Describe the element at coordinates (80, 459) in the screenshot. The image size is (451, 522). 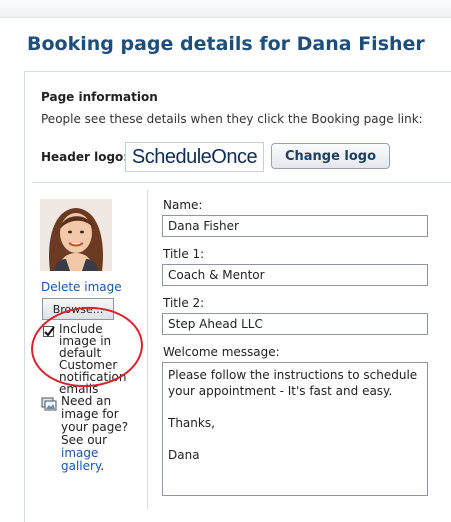
I see `image-gallery-link: image gallery` at that location.